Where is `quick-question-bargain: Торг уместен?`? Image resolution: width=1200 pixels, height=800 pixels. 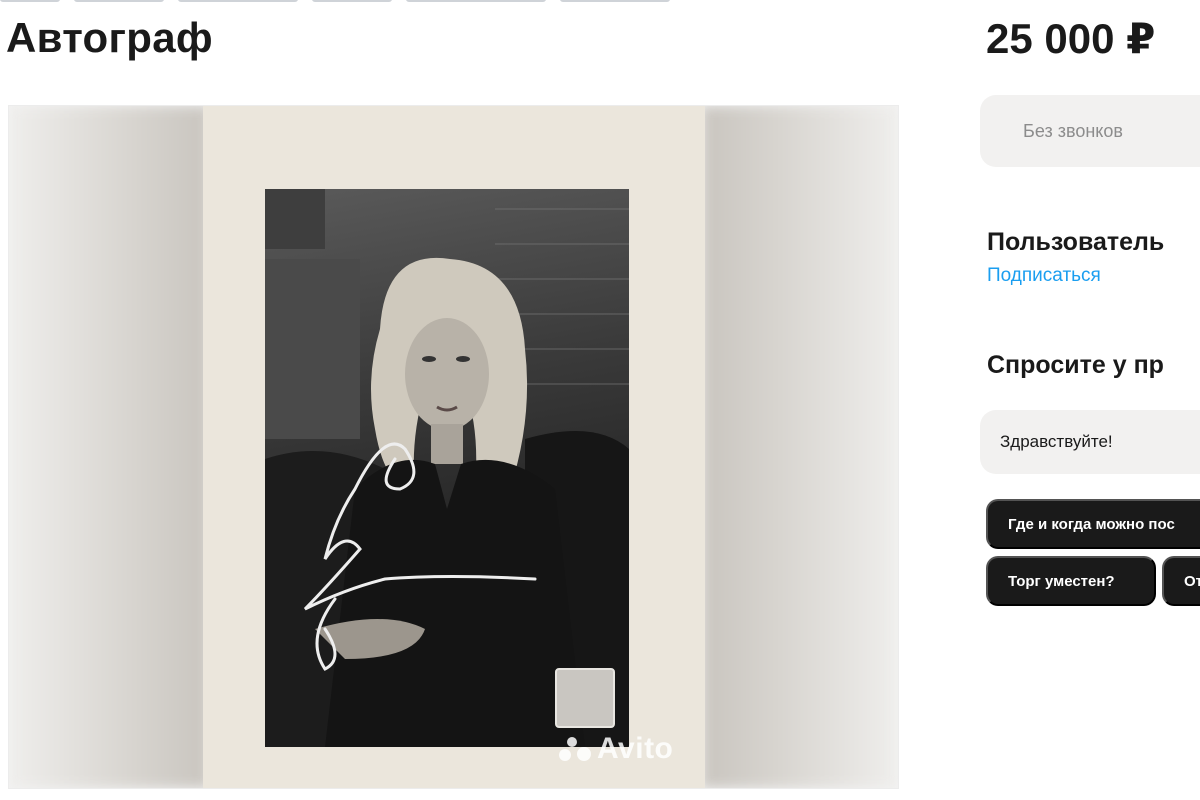
quick-question-bargain: Торг уместен? is located at coordinates (1071, 581).